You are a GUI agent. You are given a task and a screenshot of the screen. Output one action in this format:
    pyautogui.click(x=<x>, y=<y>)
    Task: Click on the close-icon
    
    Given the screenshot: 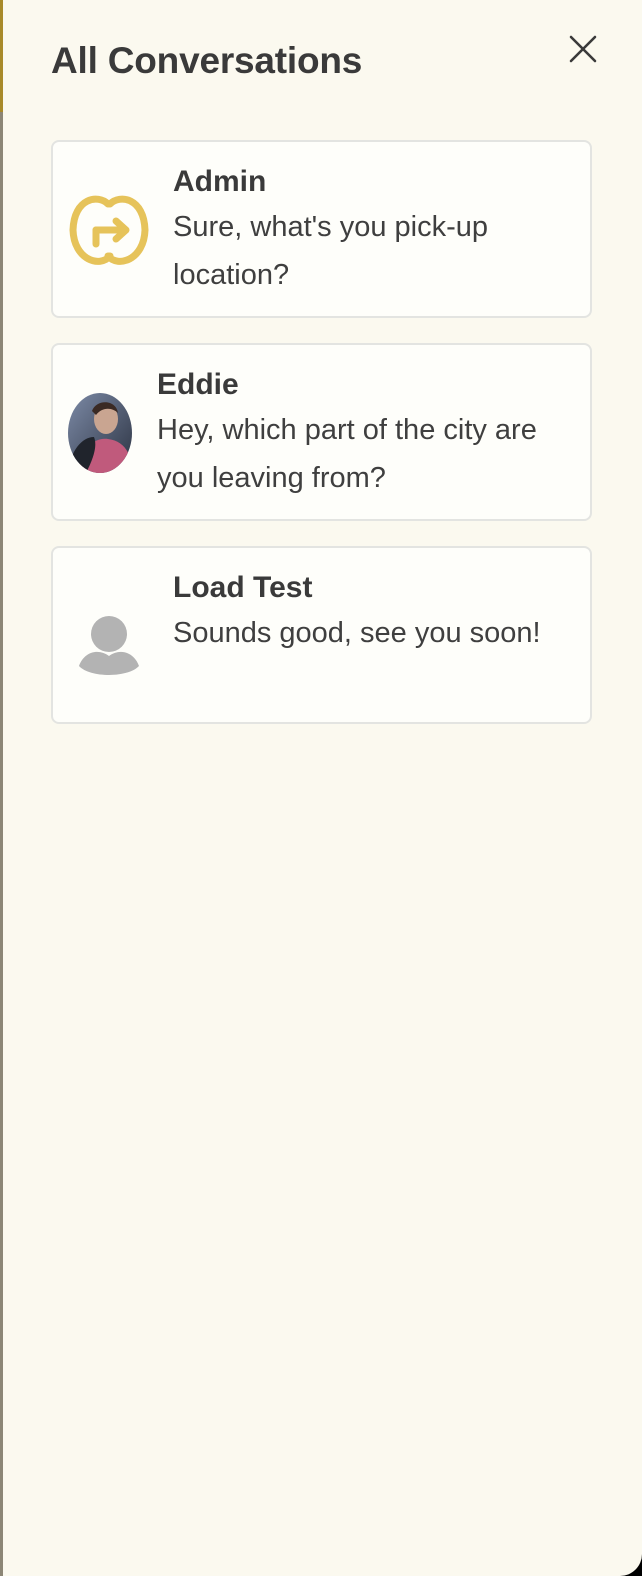 What is the action you would take?
    pyautogui.click(x=583, y=49)
    